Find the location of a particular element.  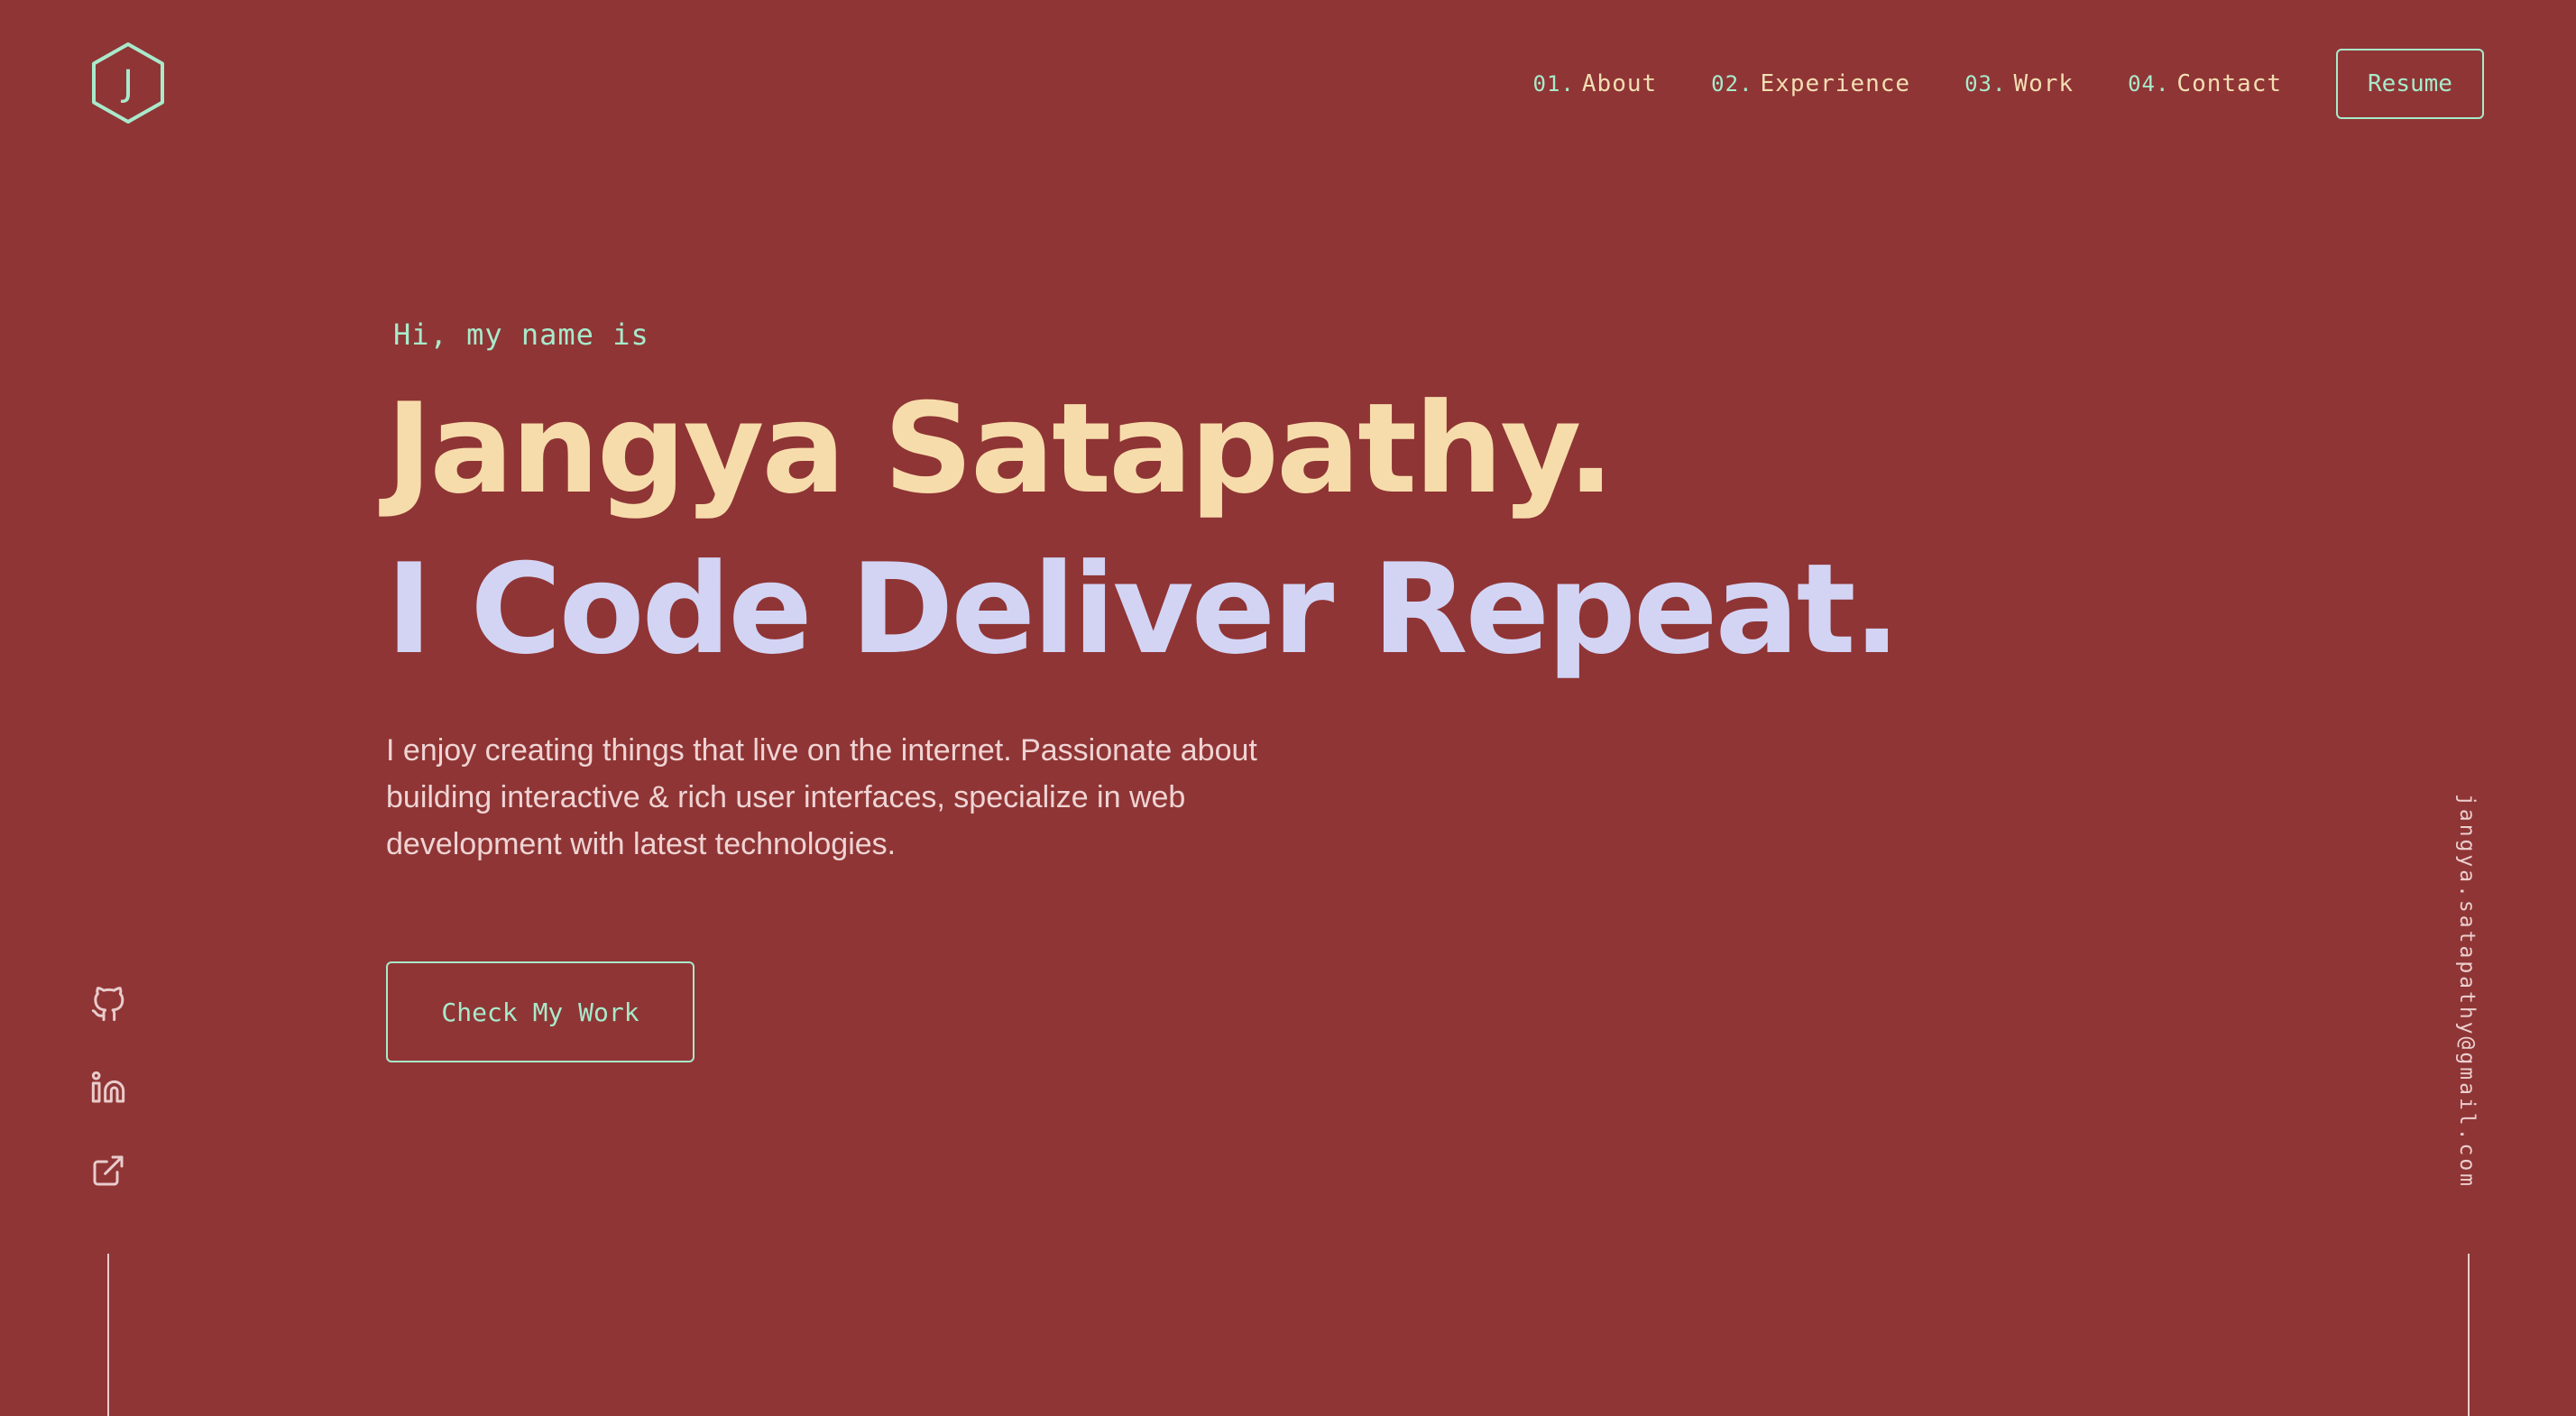

nav-item-label: Experience is located at coordinates (1836, 84).